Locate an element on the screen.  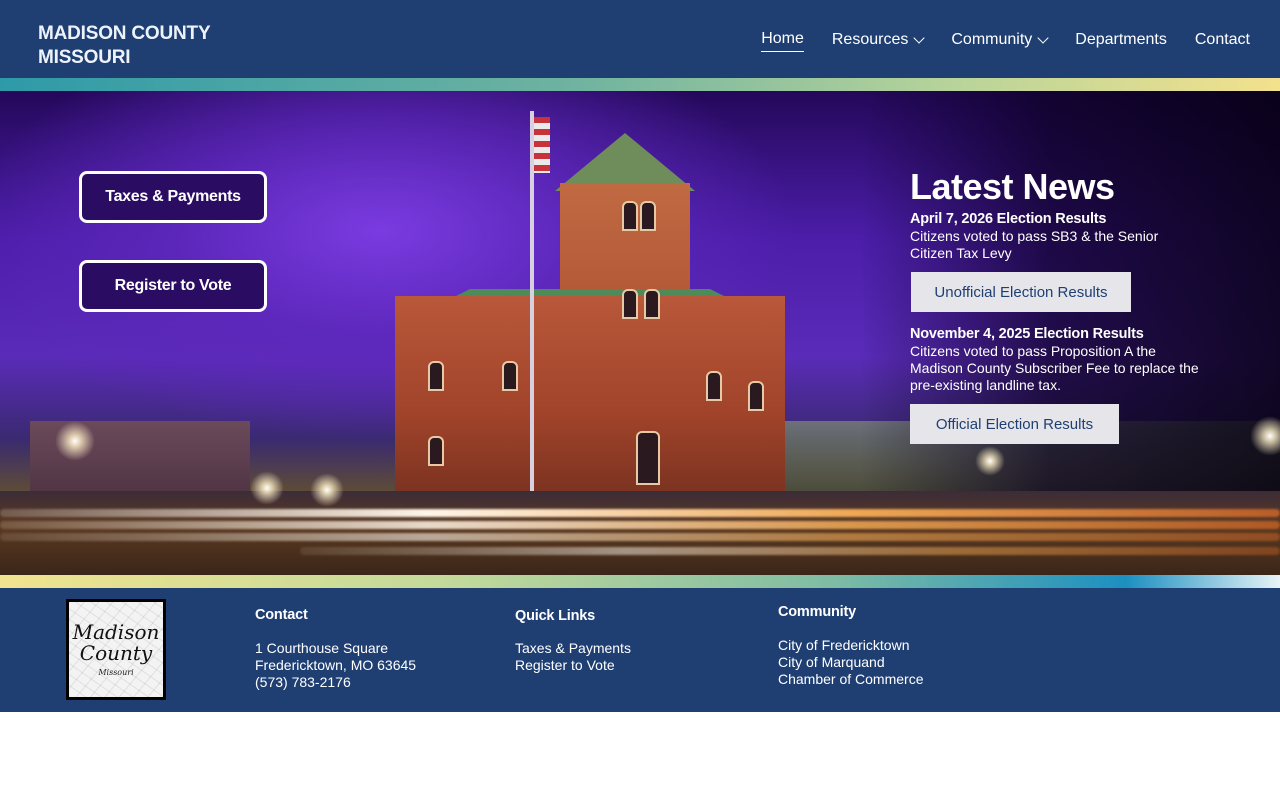
seal-script-text: Madison County is located at coordinates (116, 643).